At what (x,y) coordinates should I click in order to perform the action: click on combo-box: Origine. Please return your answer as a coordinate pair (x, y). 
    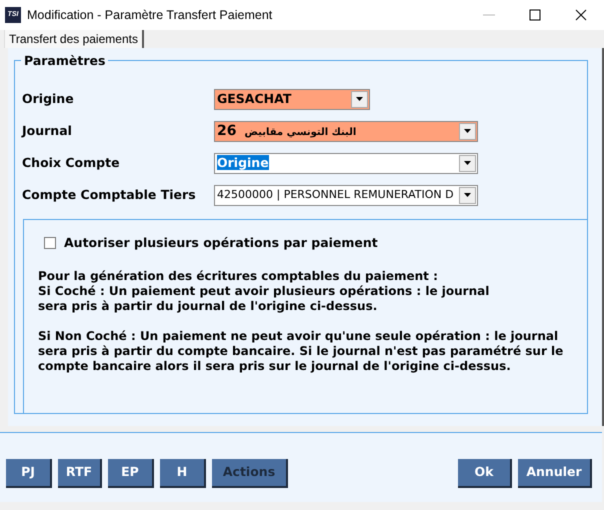
    Looking at the image, I should click on (346, 163).